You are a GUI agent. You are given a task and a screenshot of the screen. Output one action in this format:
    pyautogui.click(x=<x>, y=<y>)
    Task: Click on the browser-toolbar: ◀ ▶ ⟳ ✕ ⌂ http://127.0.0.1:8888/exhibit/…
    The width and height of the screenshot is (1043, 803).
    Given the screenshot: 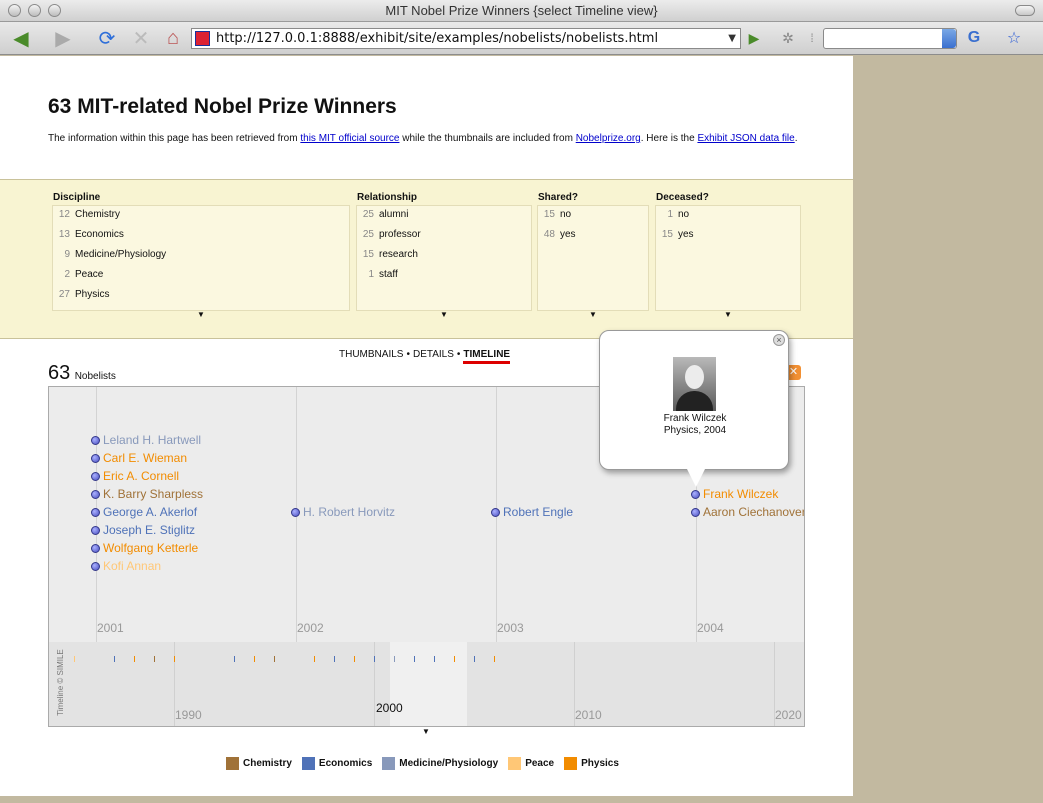 What is the action you would take?
    pyautogui.click(x=521, y=38)
    